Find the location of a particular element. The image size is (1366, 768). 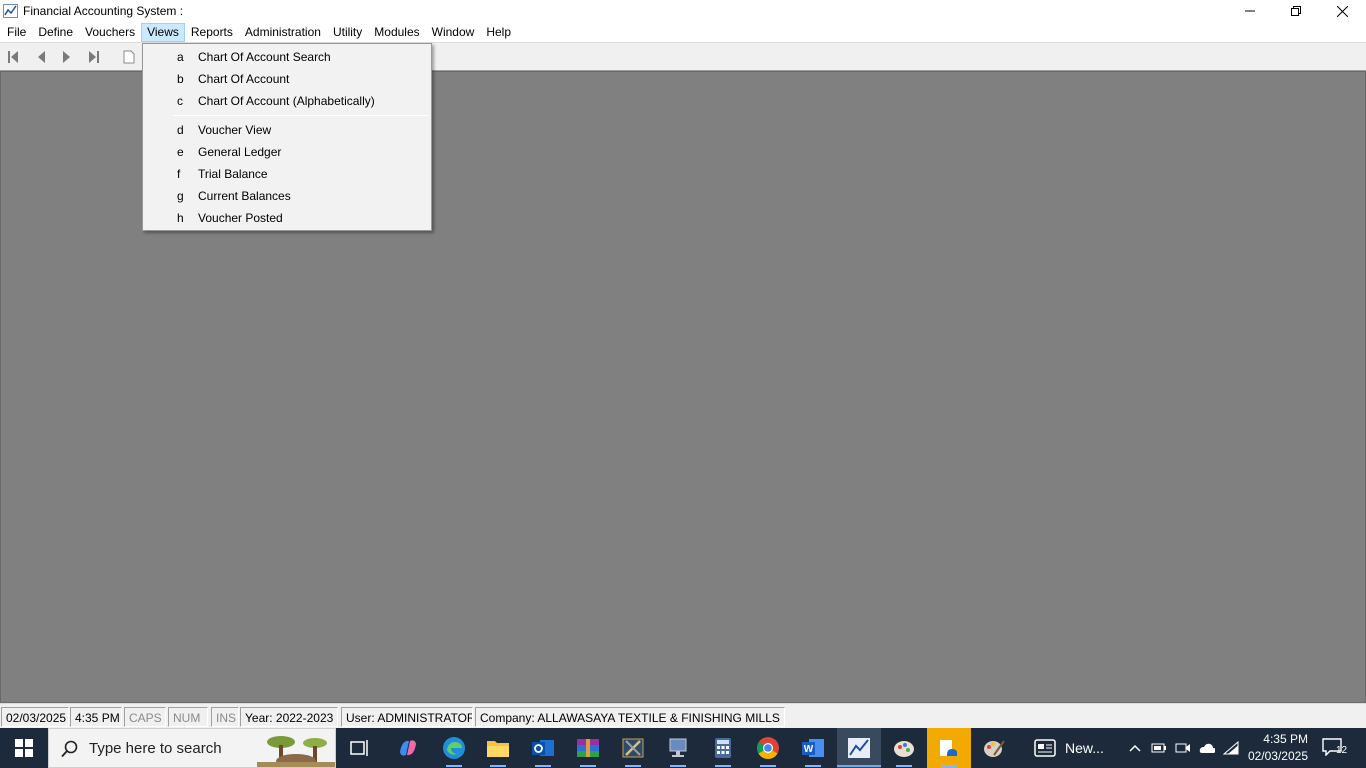

menu-modules: Modules is located at coordinates (396, 32).